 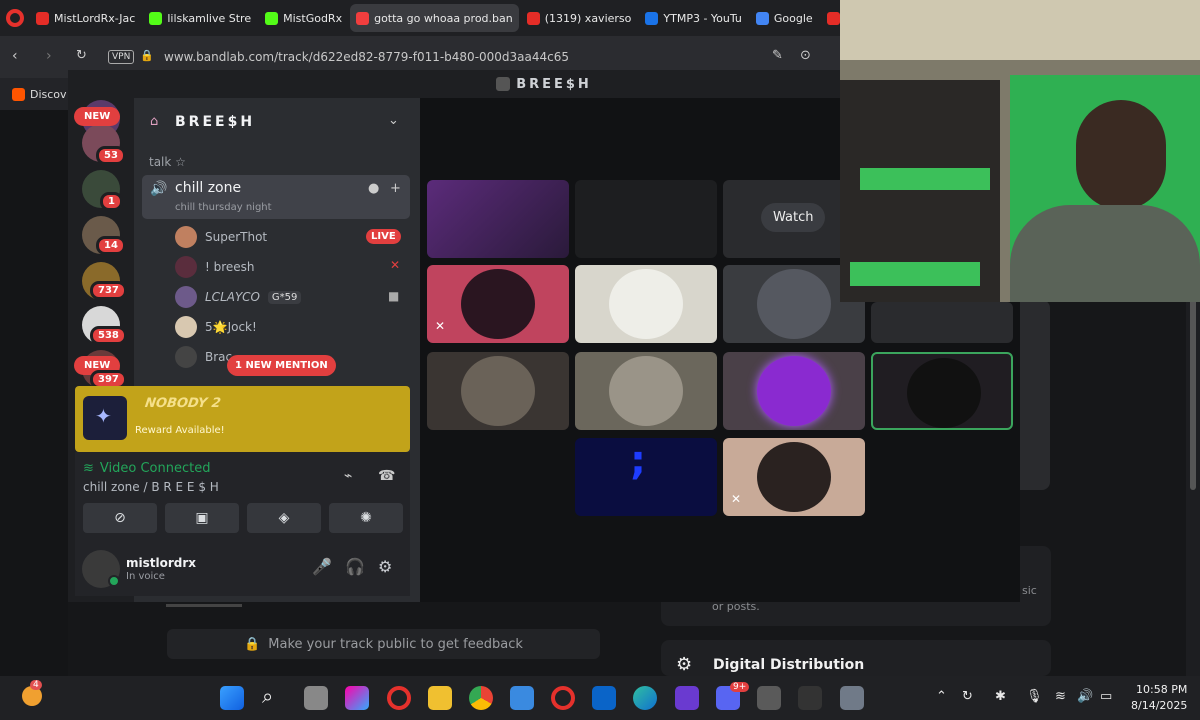 What do you see at coordinates (145, 576) in the screenshot?
I see `current-user-status: In voice` at bounding box center [145, 576].